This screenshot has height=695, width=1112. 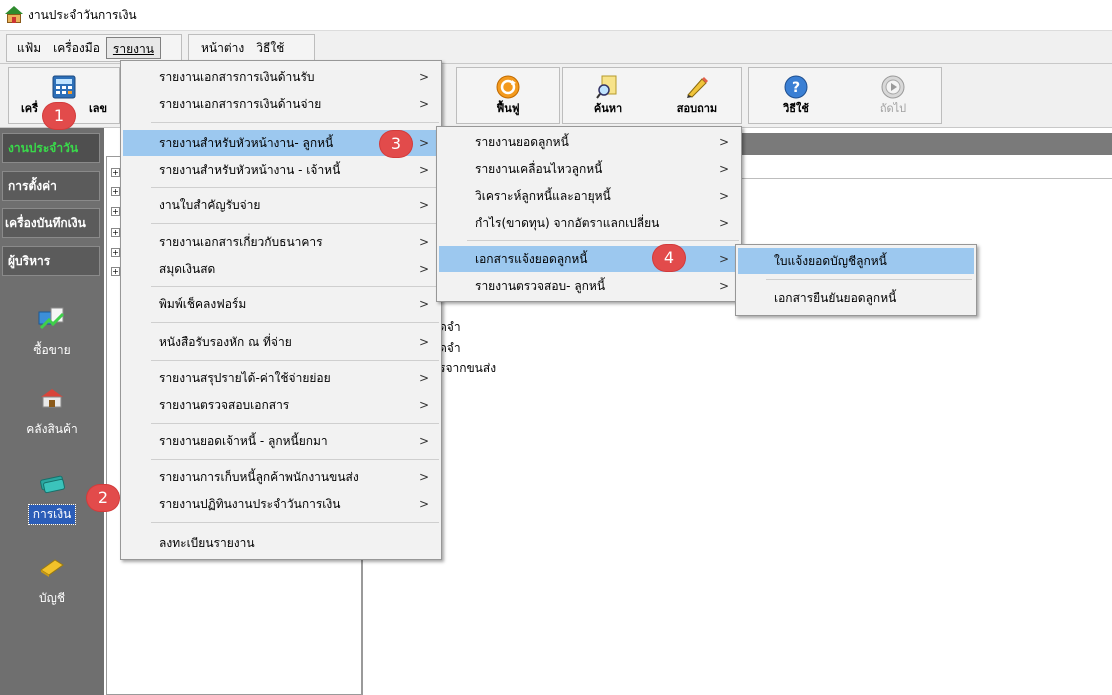 I want to click on menu-item-debtor-movement: รายงานเคลื่อนไหวลูกหนี้ >, so click(x=589, y=169).